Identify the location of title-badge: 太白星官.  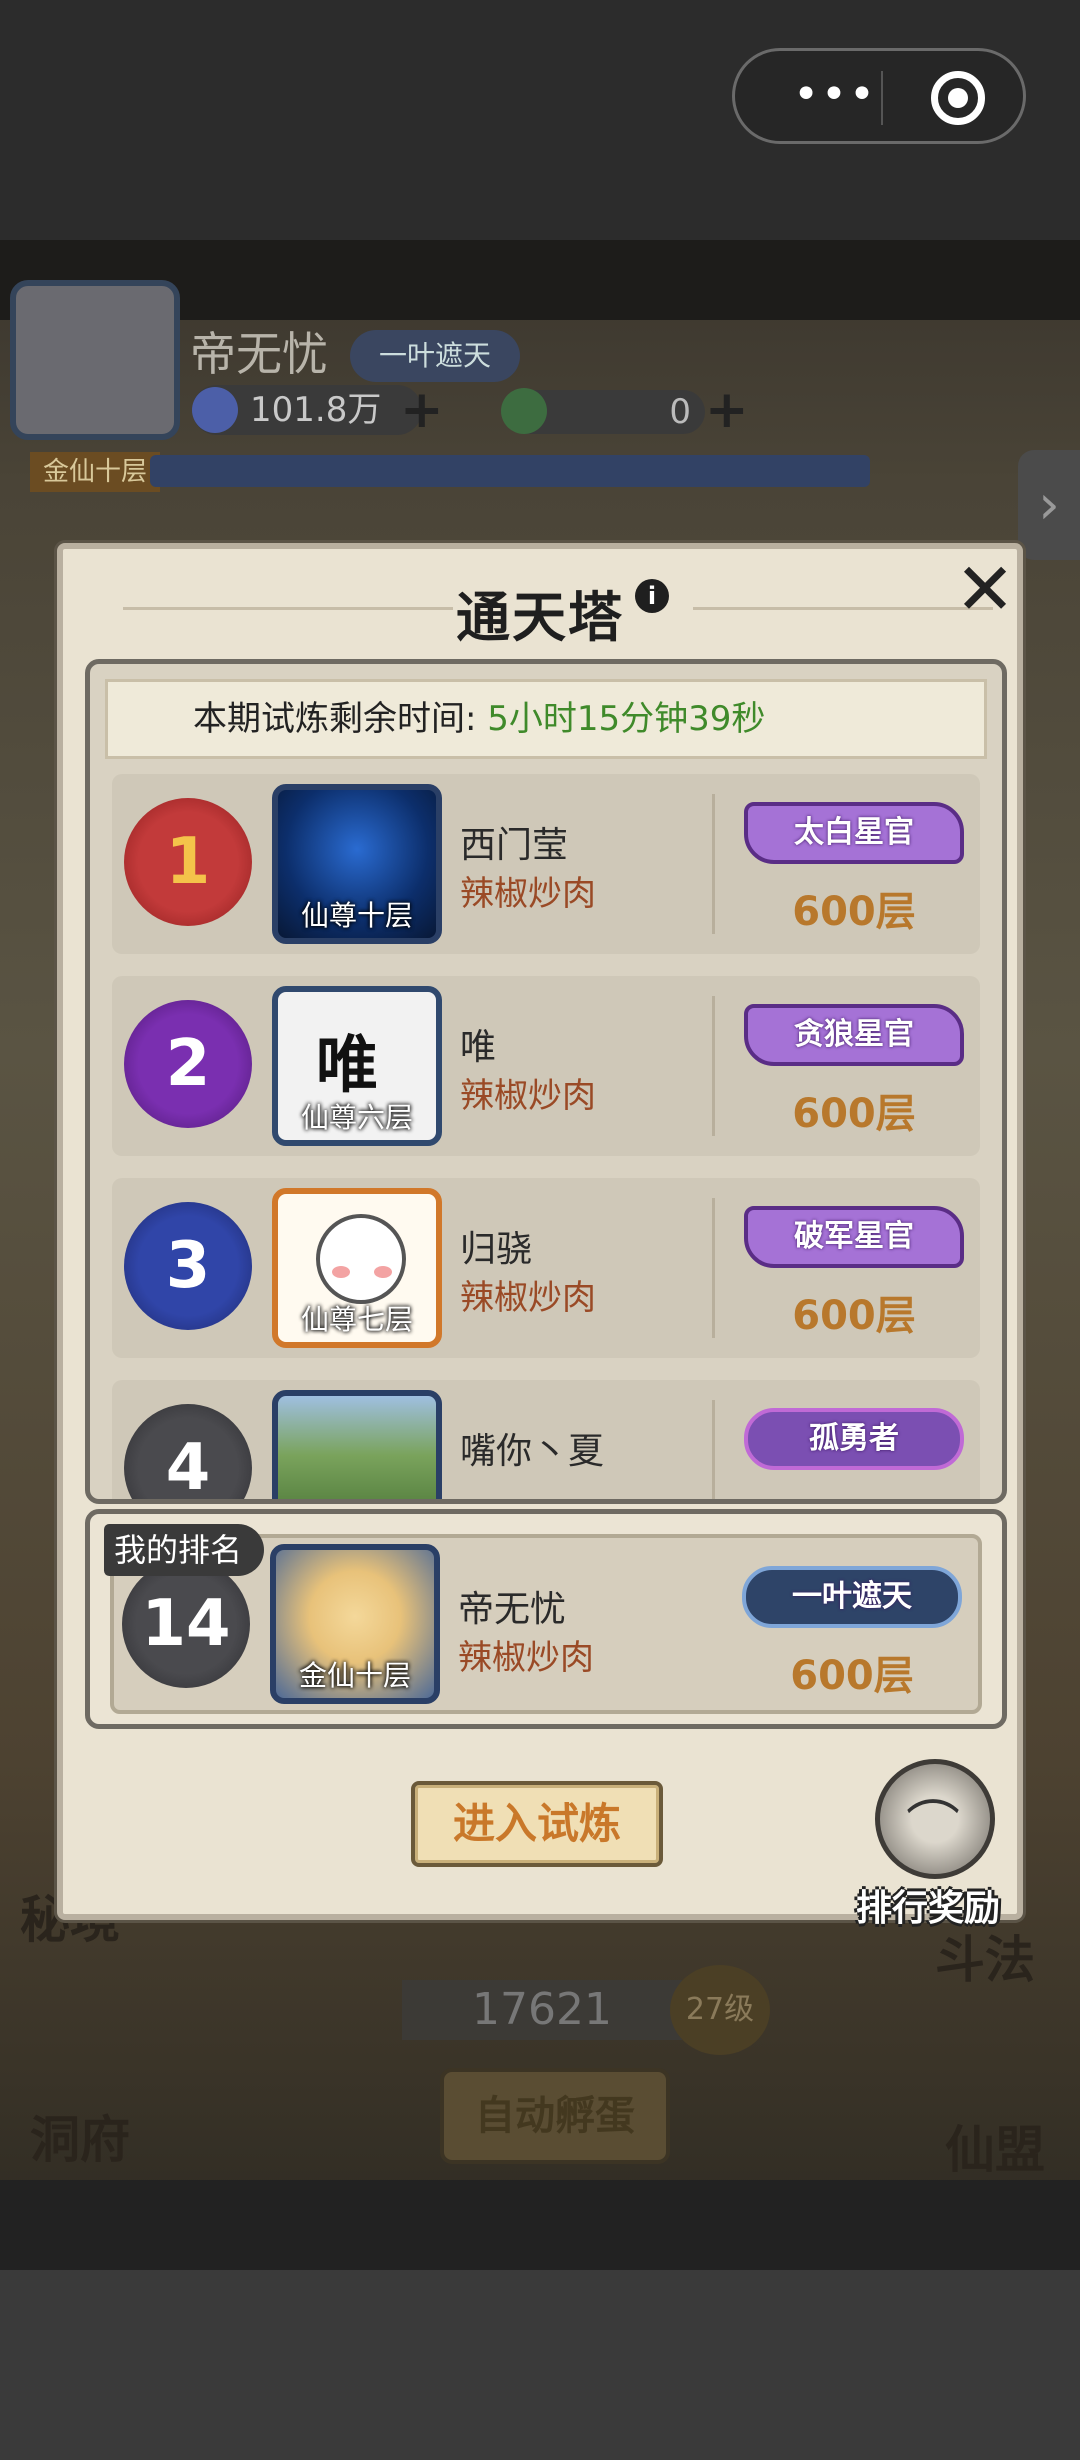
(854, 833).